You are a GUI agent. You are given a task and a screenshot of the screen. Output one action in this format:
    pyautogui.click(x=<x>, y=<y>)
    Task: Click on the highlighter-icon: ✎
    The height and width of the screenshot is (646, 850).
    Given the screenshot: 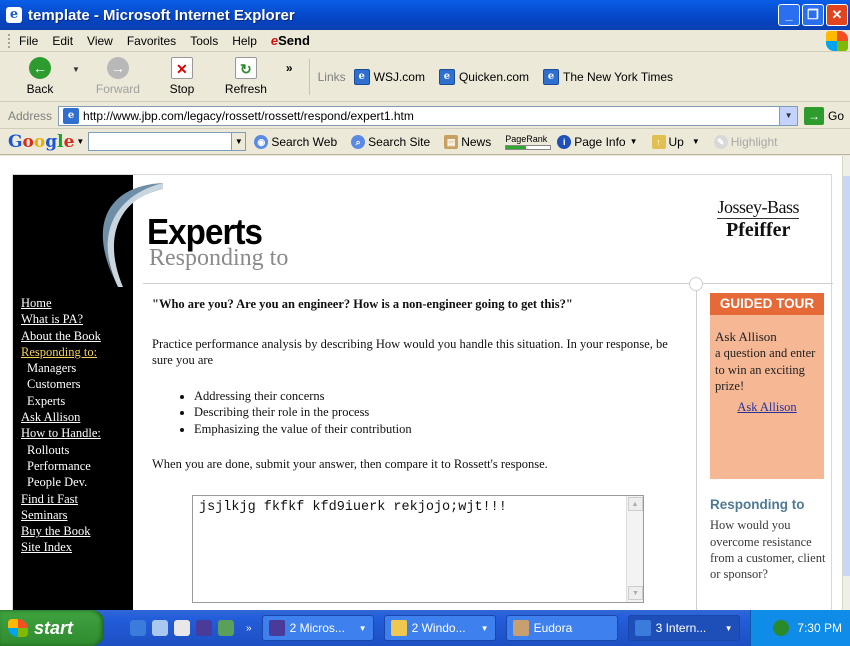 What is the action you would take?
    pyautogui.click(x=720, y=141)
    